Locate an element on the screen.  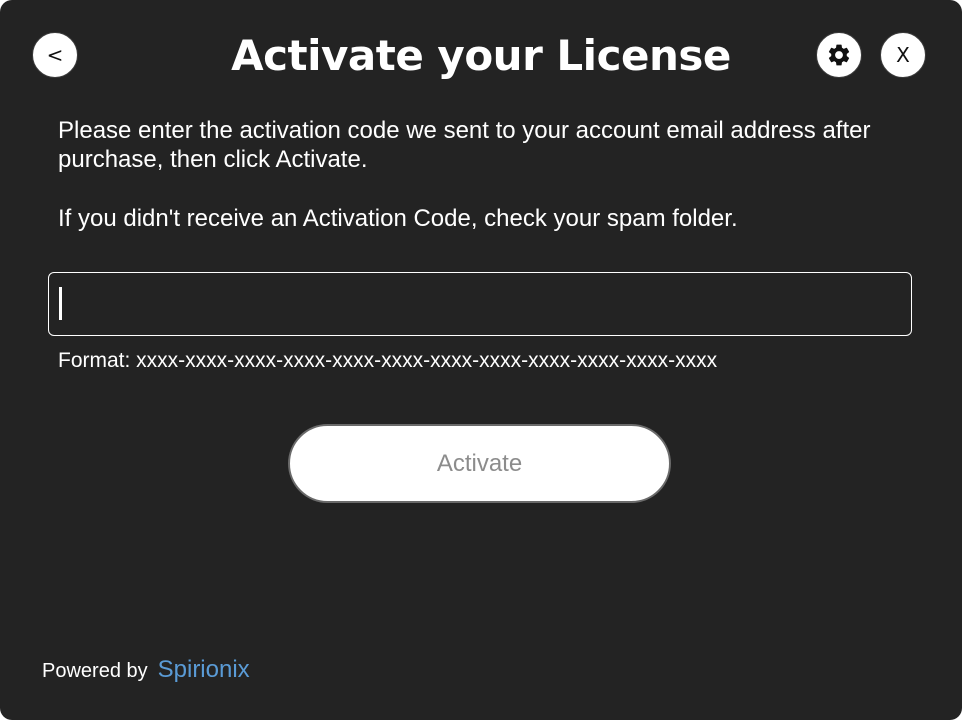
activation-code-input is located at coordinates (480, 304).